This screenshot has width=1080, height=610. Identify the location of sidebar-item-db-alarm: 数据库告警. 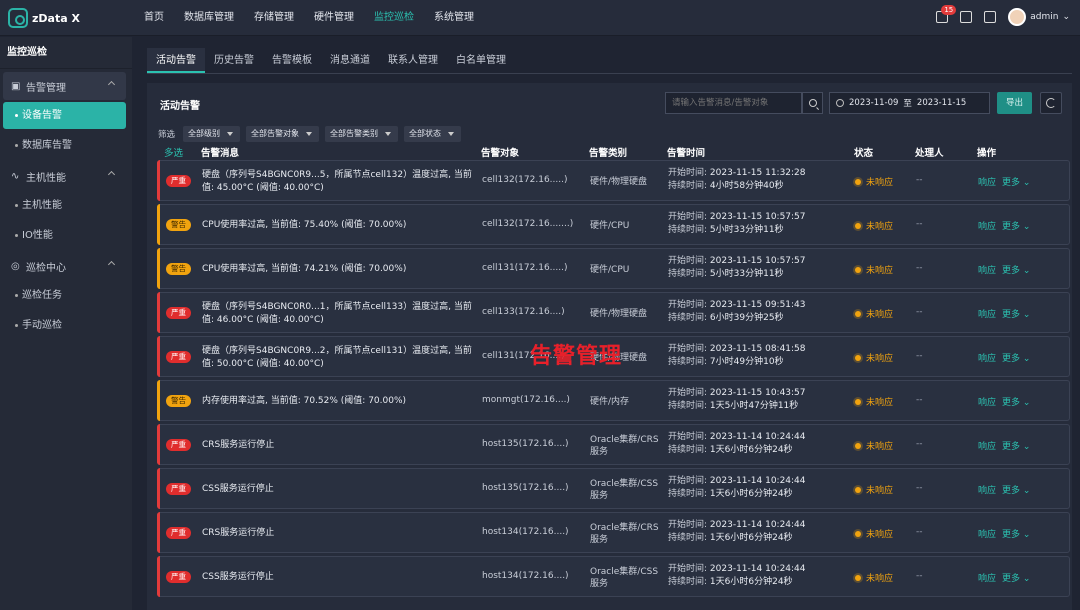
(64, 145).